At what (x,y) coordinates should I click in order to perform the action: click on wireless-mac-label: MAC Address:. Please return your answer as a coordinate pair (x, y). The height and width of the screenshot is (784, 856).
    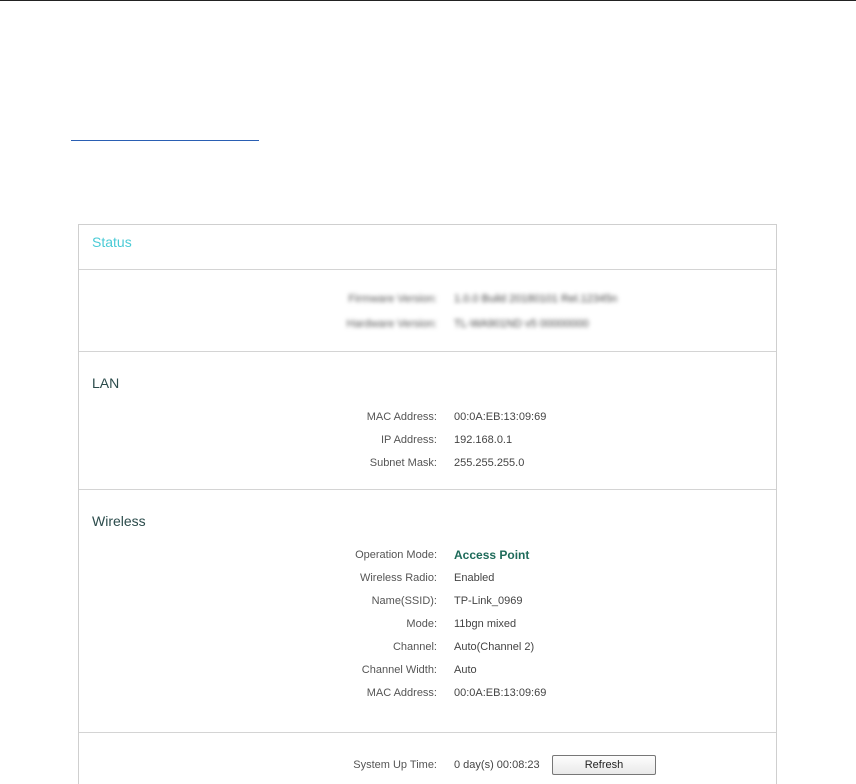
    Looking at the image, I should click on (401, 693).